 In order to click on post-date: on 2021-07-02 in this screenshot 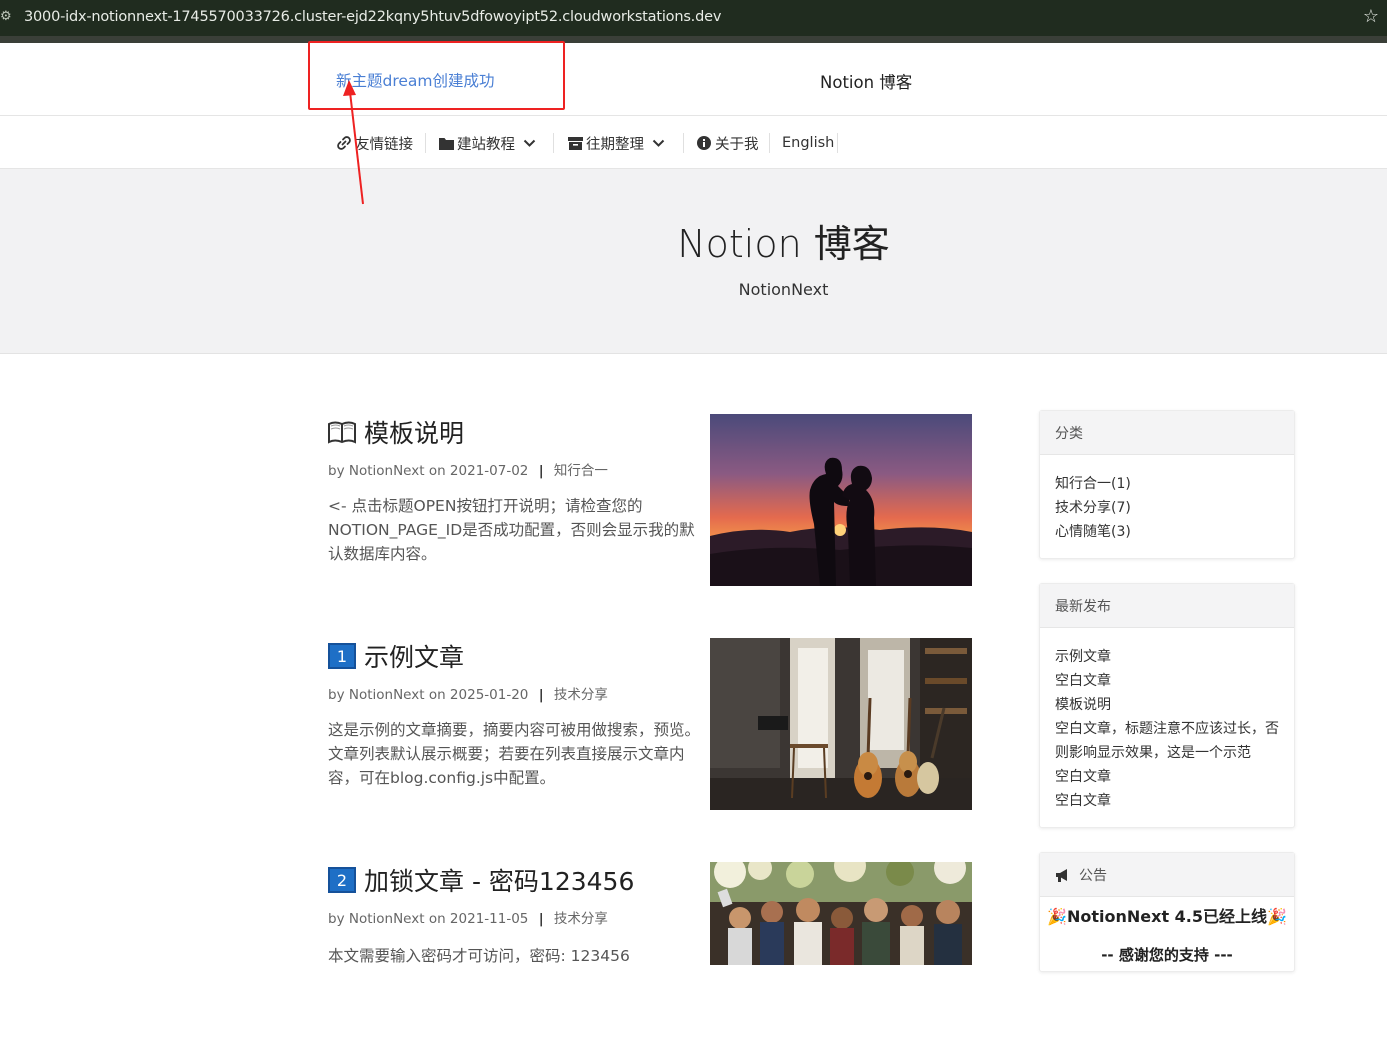, I will do `click(478, 471)`.